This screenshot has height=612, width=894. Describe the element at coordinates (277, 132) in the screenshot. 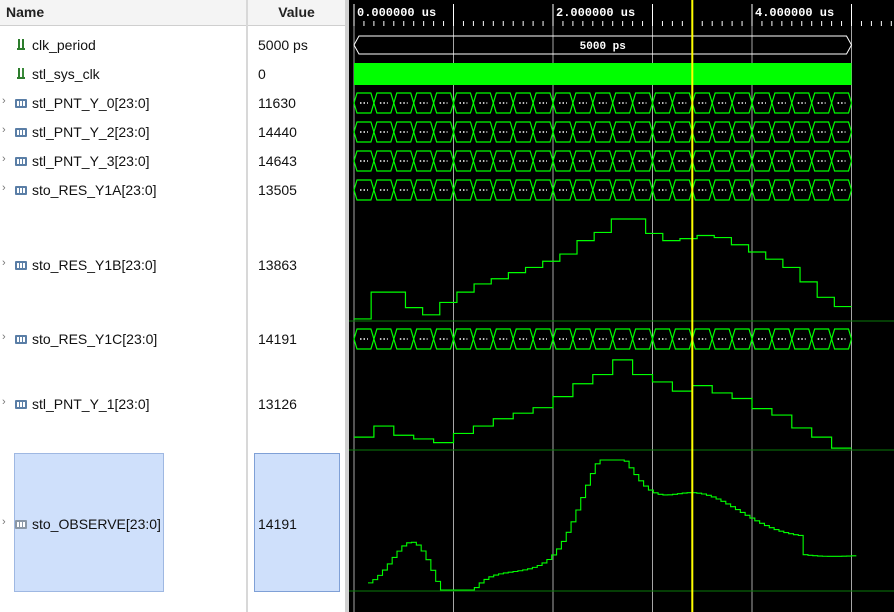

I see `signal-value-stl_PNT_Y_2: 14440` at that location.